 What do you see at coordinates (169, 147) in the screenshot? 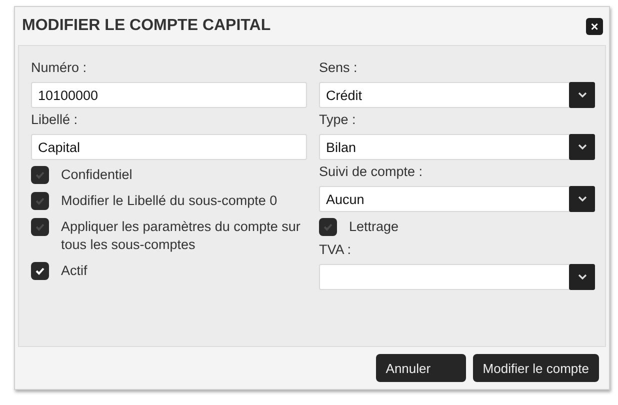
I see `input-field: Capital` at bounding box center [169, 147].